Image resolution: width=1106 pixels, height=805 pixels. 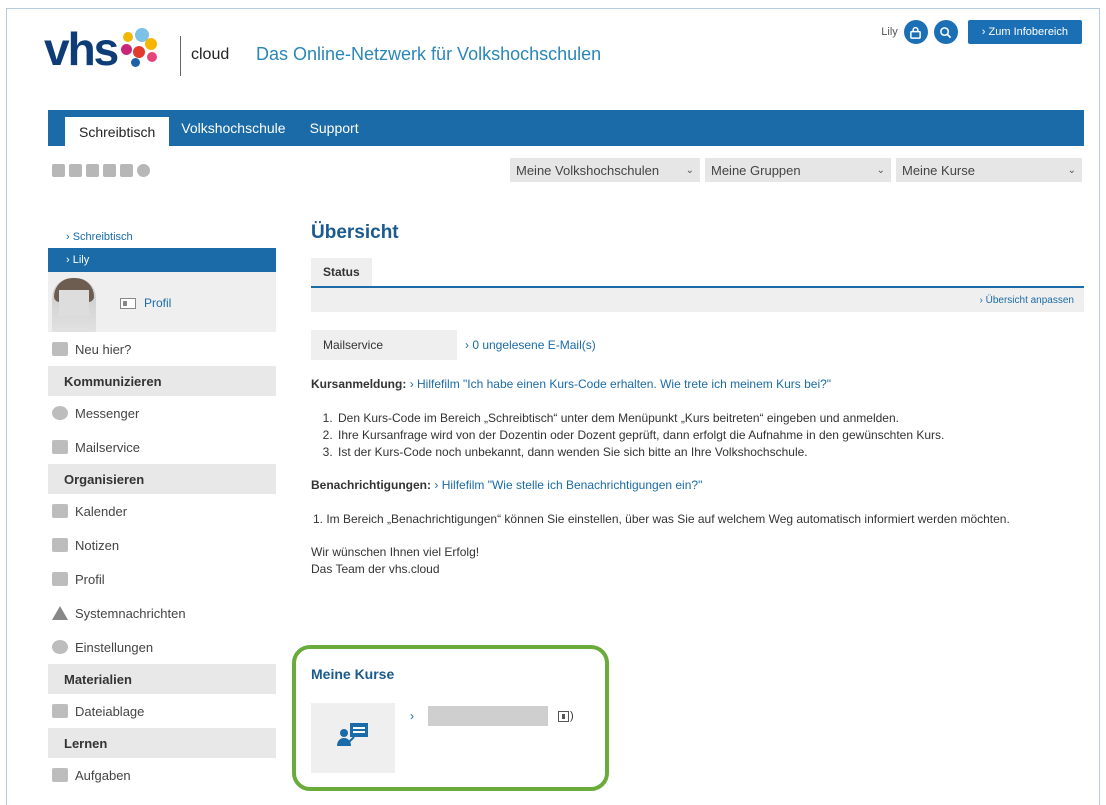 What do you see at coordinates (60, 613) in the screenshot?
I see `warning-icon` at bounding box center [60, 613].